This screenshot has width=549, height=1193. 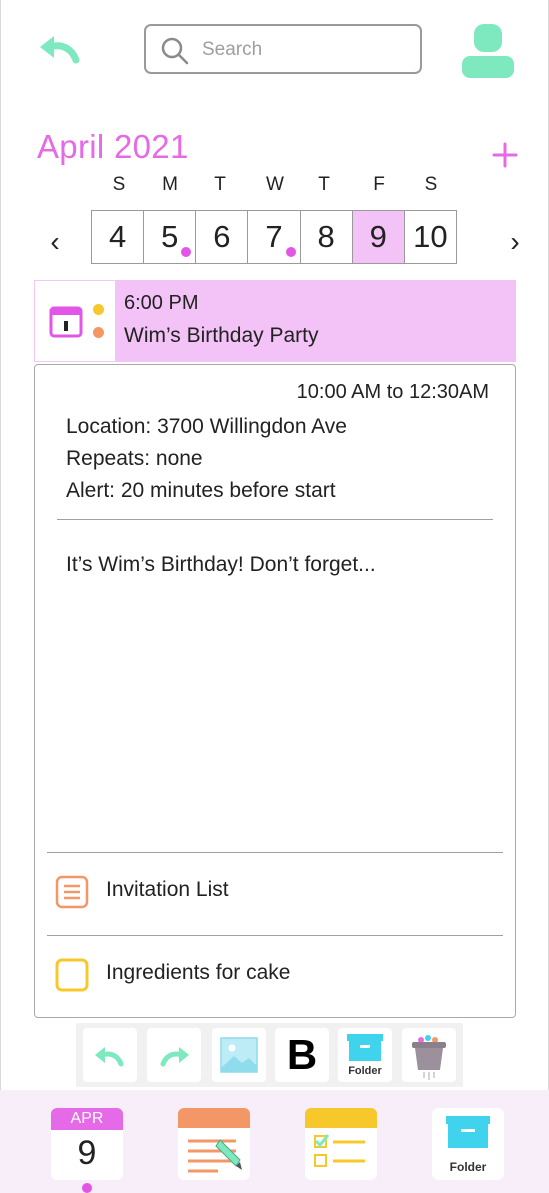 What do you see at coordinates (392, 392) in the screenshot?
I see `event-time-range: 10:00 AM to 12:30AM` at bounding box center [392, 392].